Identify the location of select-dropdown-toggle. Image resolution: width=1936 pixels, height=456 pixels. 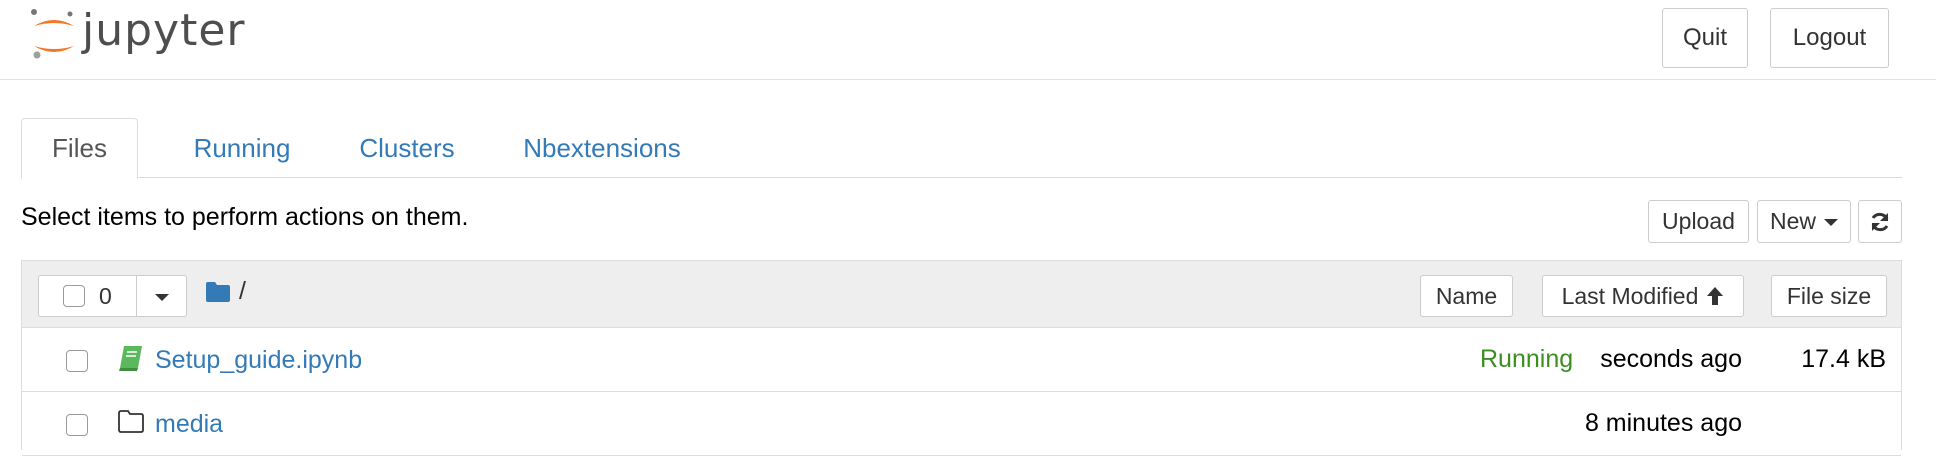
(161, 296).